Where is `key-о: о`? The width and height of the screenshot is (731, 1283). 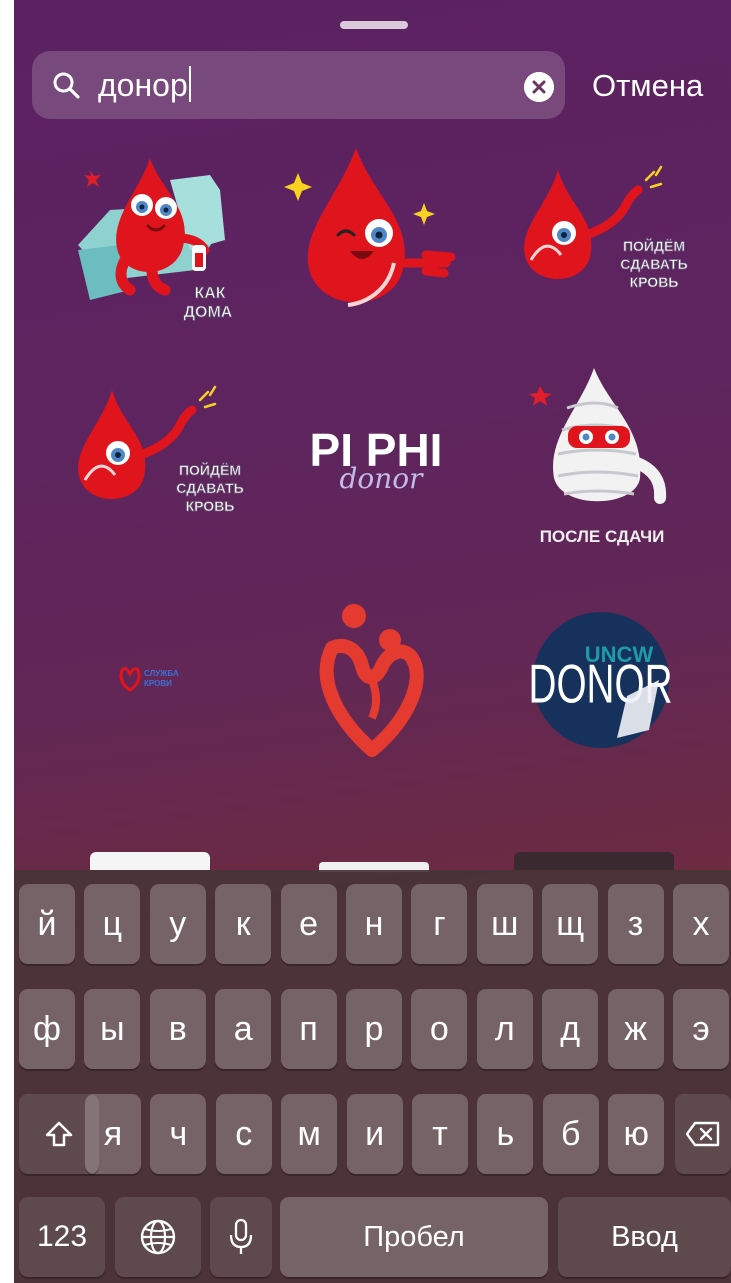
key-о: о is located at coordinates (439, 1029).